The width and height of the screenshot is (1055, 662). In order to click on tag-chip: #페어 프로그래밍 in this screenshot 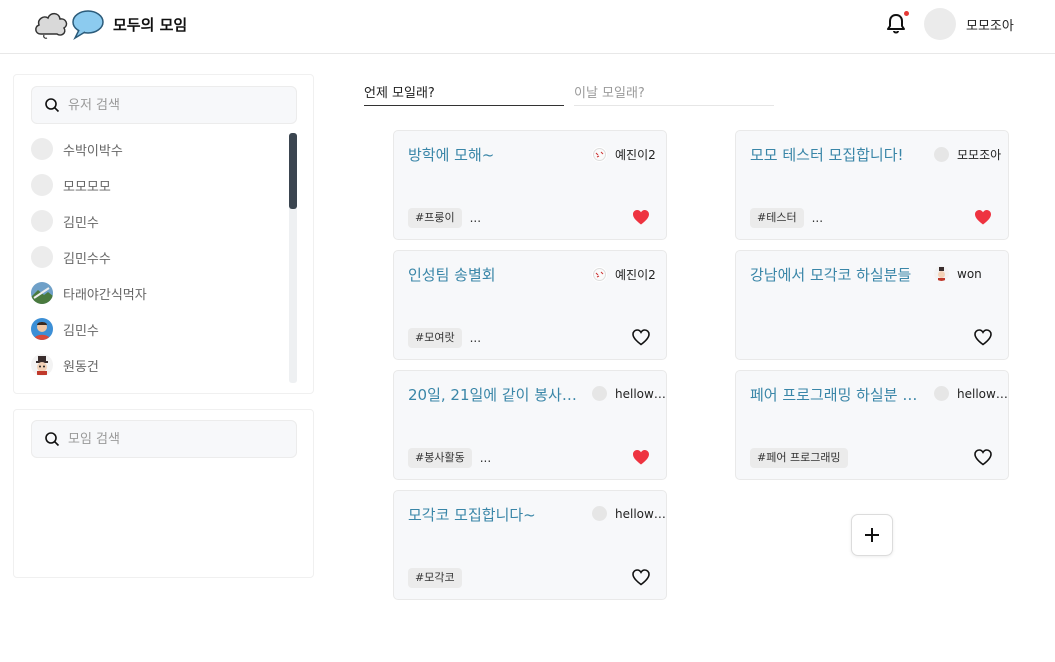, I will do `click(799, 458)`.